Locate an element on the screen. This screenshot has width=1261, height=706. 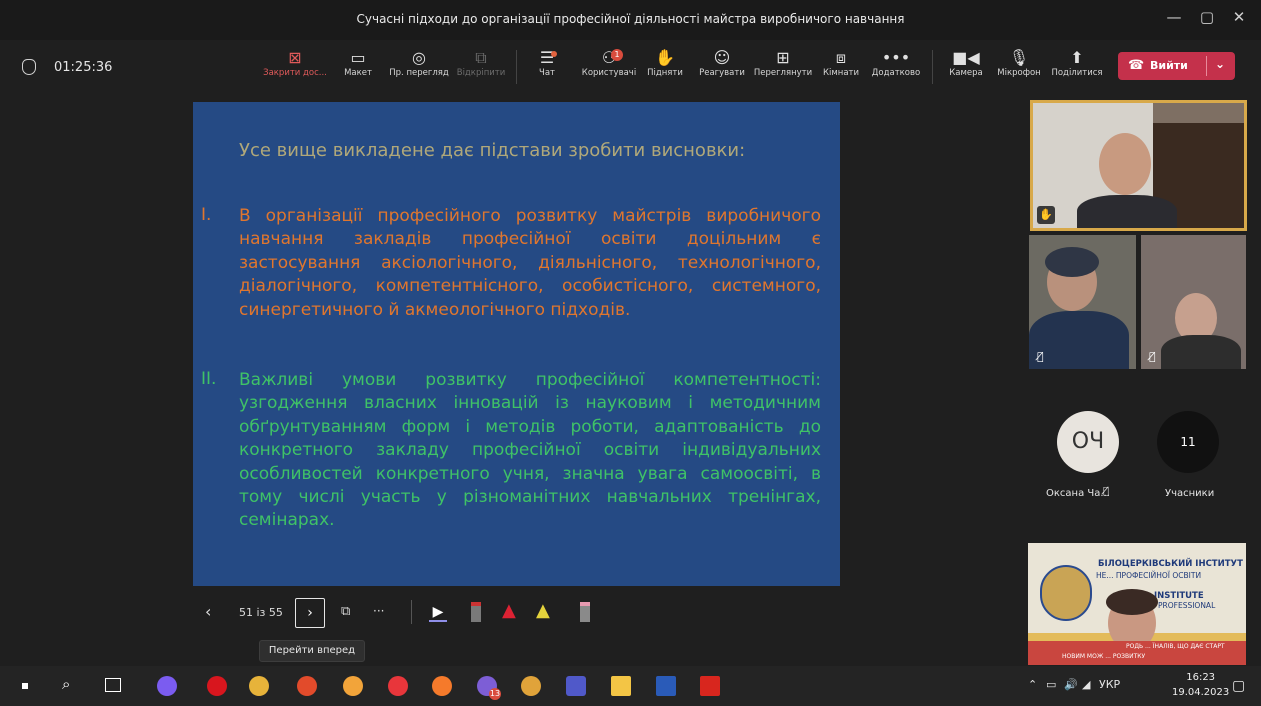
opera-icon is located at coordinates (217, 686).